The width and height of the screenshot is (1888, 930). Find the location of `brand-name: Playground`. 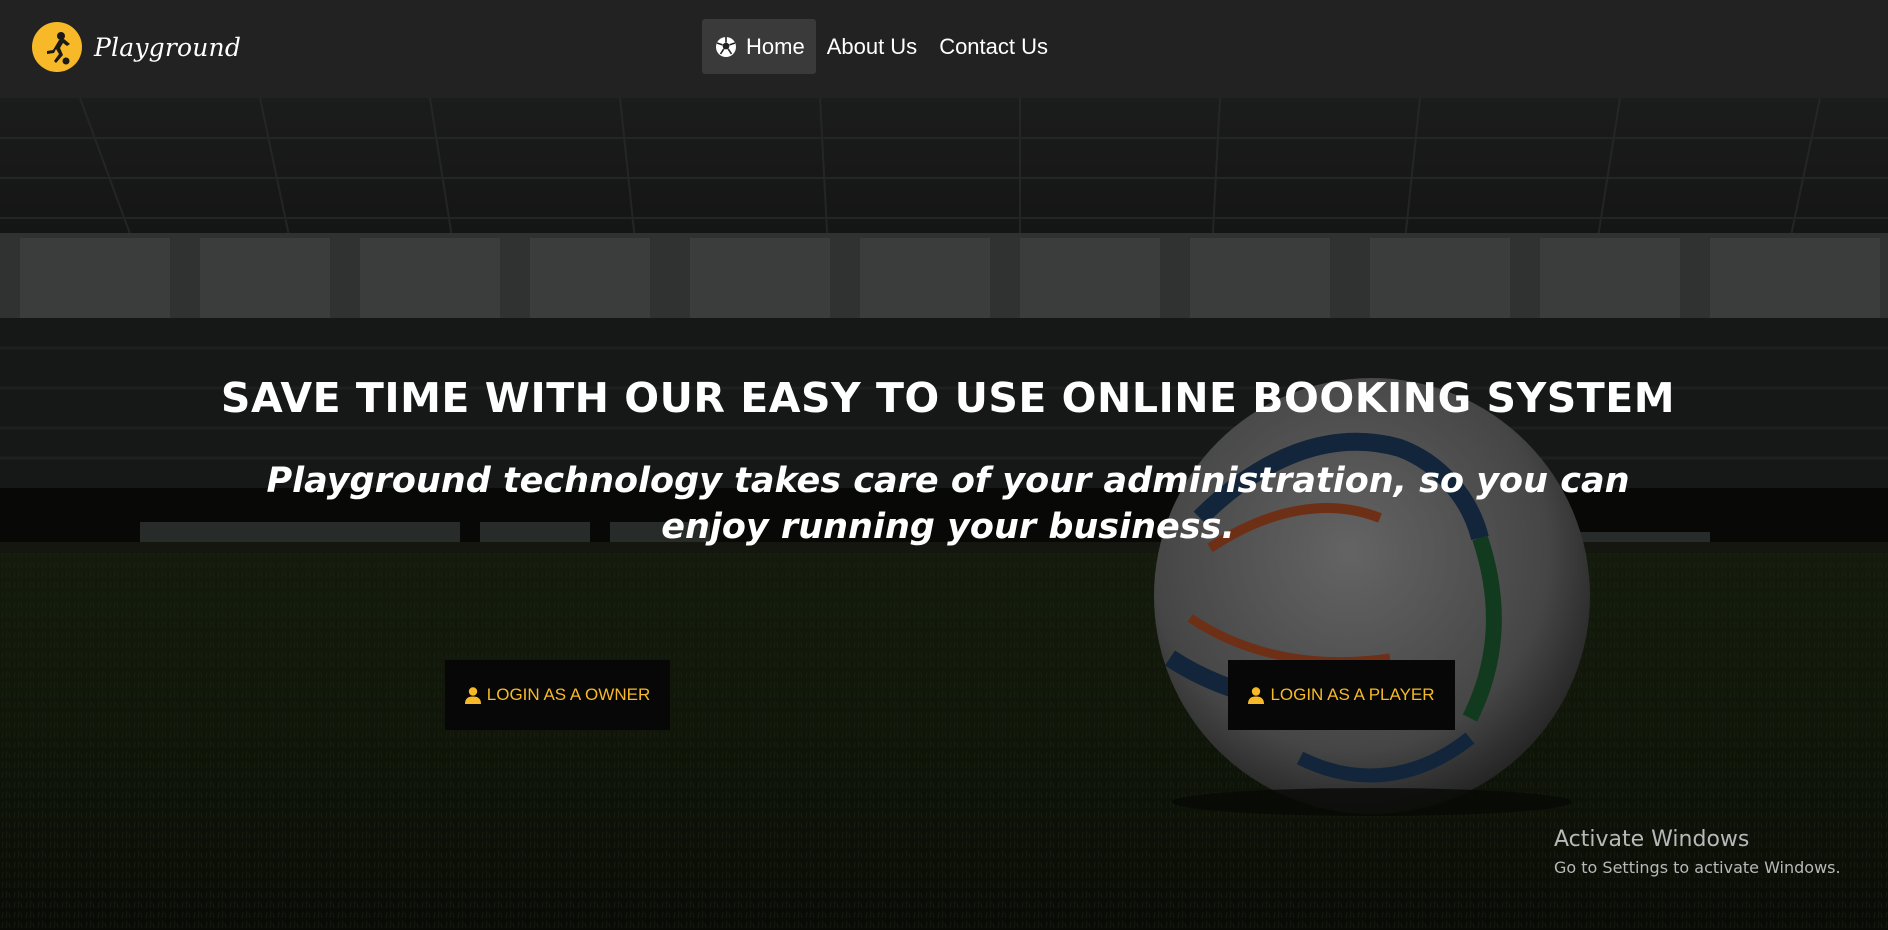

brand-name: Playground is located at coordinates (168, 47).